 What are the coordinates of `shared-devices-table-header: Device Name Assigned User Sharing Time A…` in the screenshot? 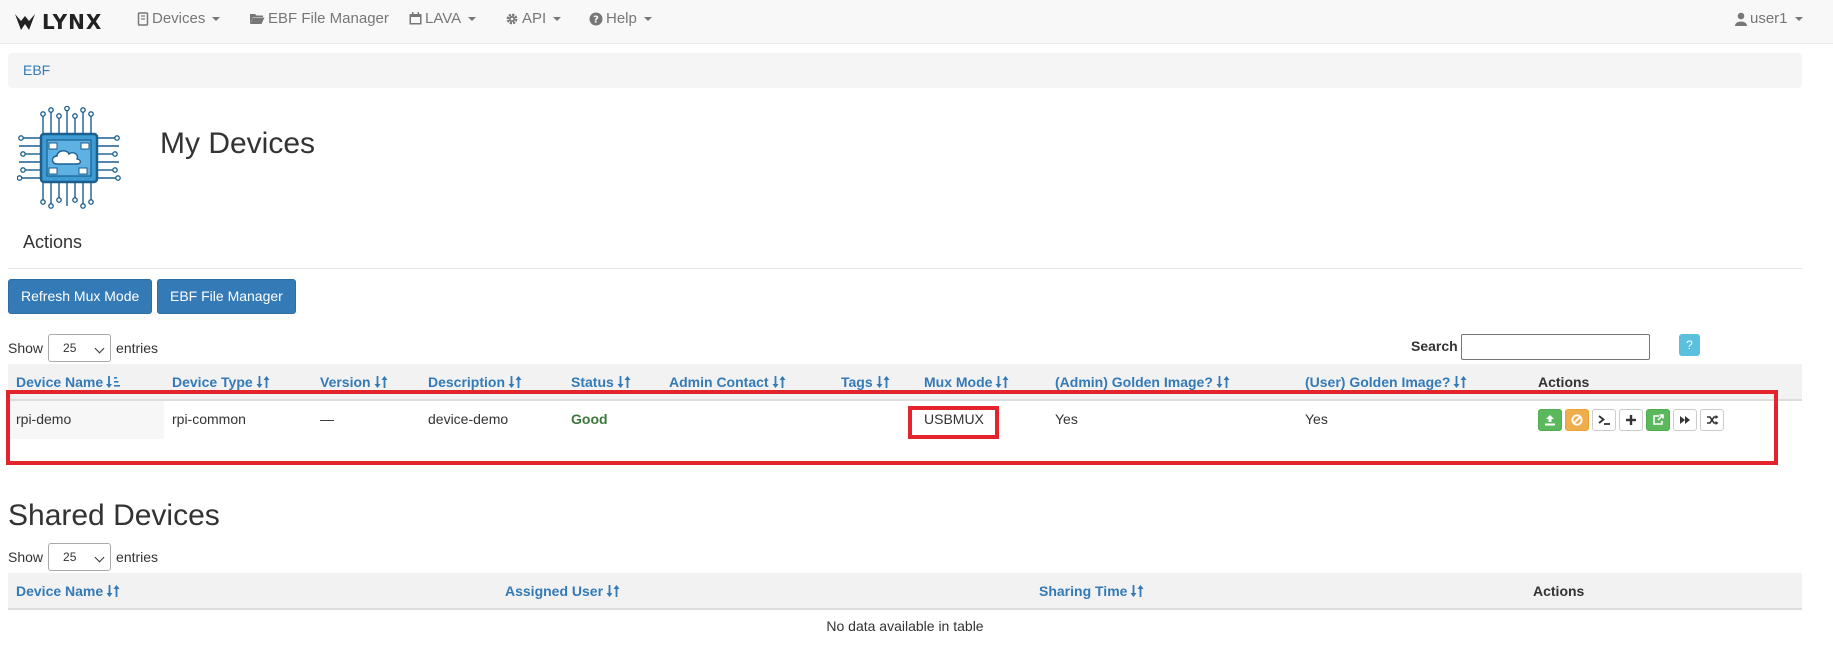 It's located at (905, 591).